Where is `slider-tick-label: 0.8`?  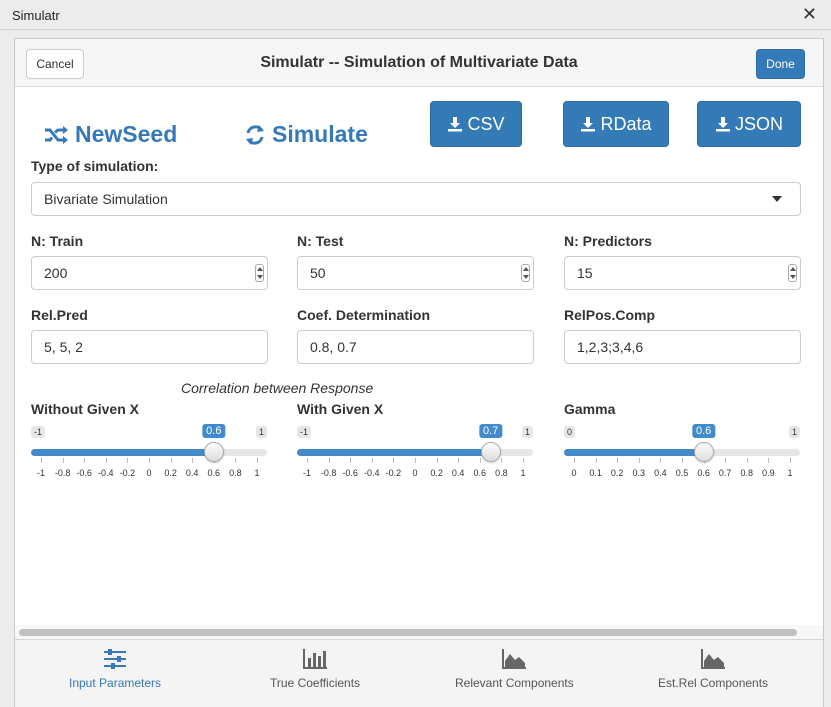 slider-tick-label: 0.8 is located at coordinates (501, 473).